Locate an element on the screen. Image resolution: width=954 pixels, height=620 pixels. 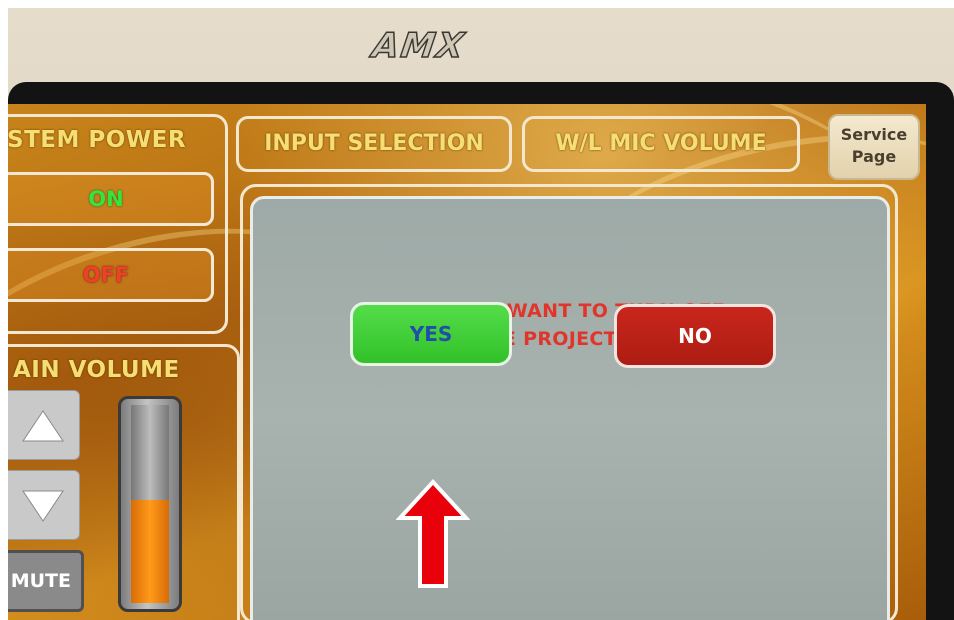
brand-logo: AMX is located at coordinates (418, 46).